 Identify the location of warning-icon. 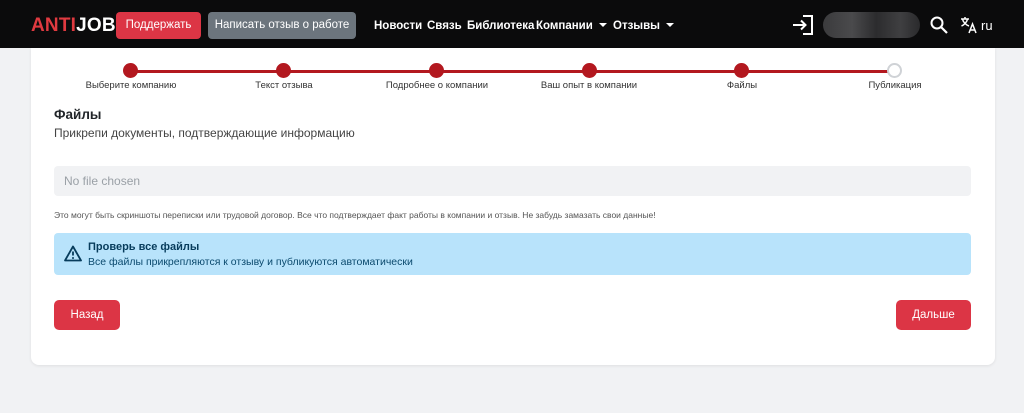
(73, 253).